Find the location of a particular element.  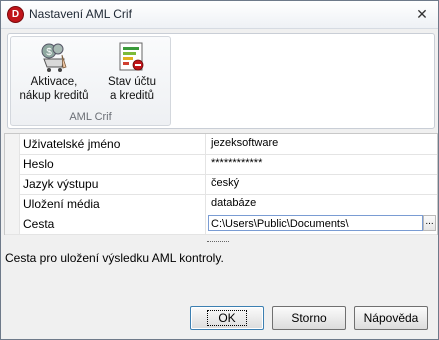

property-name: Uložení média is located at coordinates (61, 204).